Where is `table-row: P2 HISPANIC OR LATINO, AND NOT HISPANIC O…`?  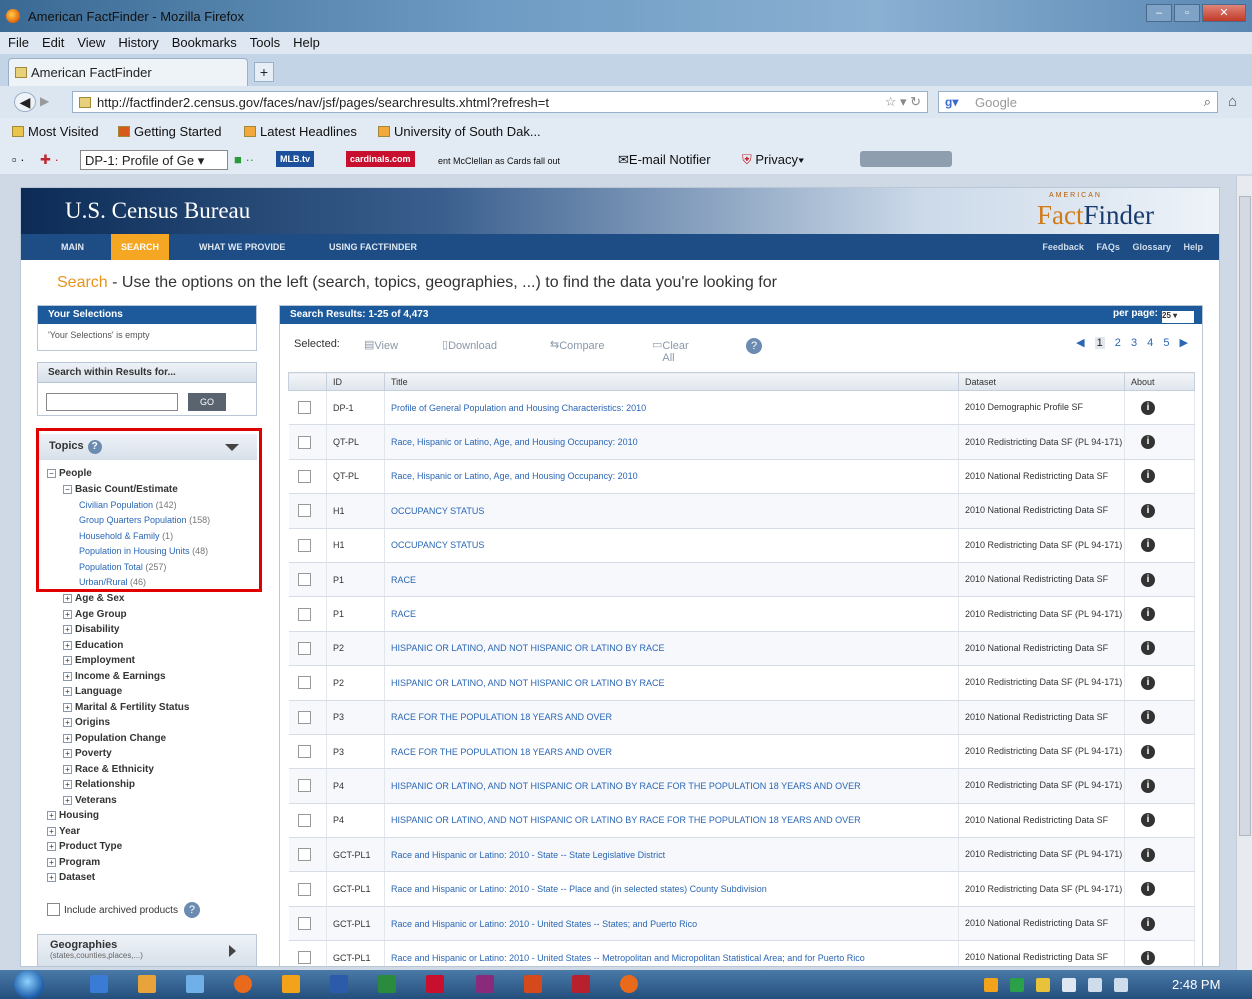
table-row: P2 HISPANIC OR LATINO, AND NOT HISPANIC O… is located at coordinates (741, 683).